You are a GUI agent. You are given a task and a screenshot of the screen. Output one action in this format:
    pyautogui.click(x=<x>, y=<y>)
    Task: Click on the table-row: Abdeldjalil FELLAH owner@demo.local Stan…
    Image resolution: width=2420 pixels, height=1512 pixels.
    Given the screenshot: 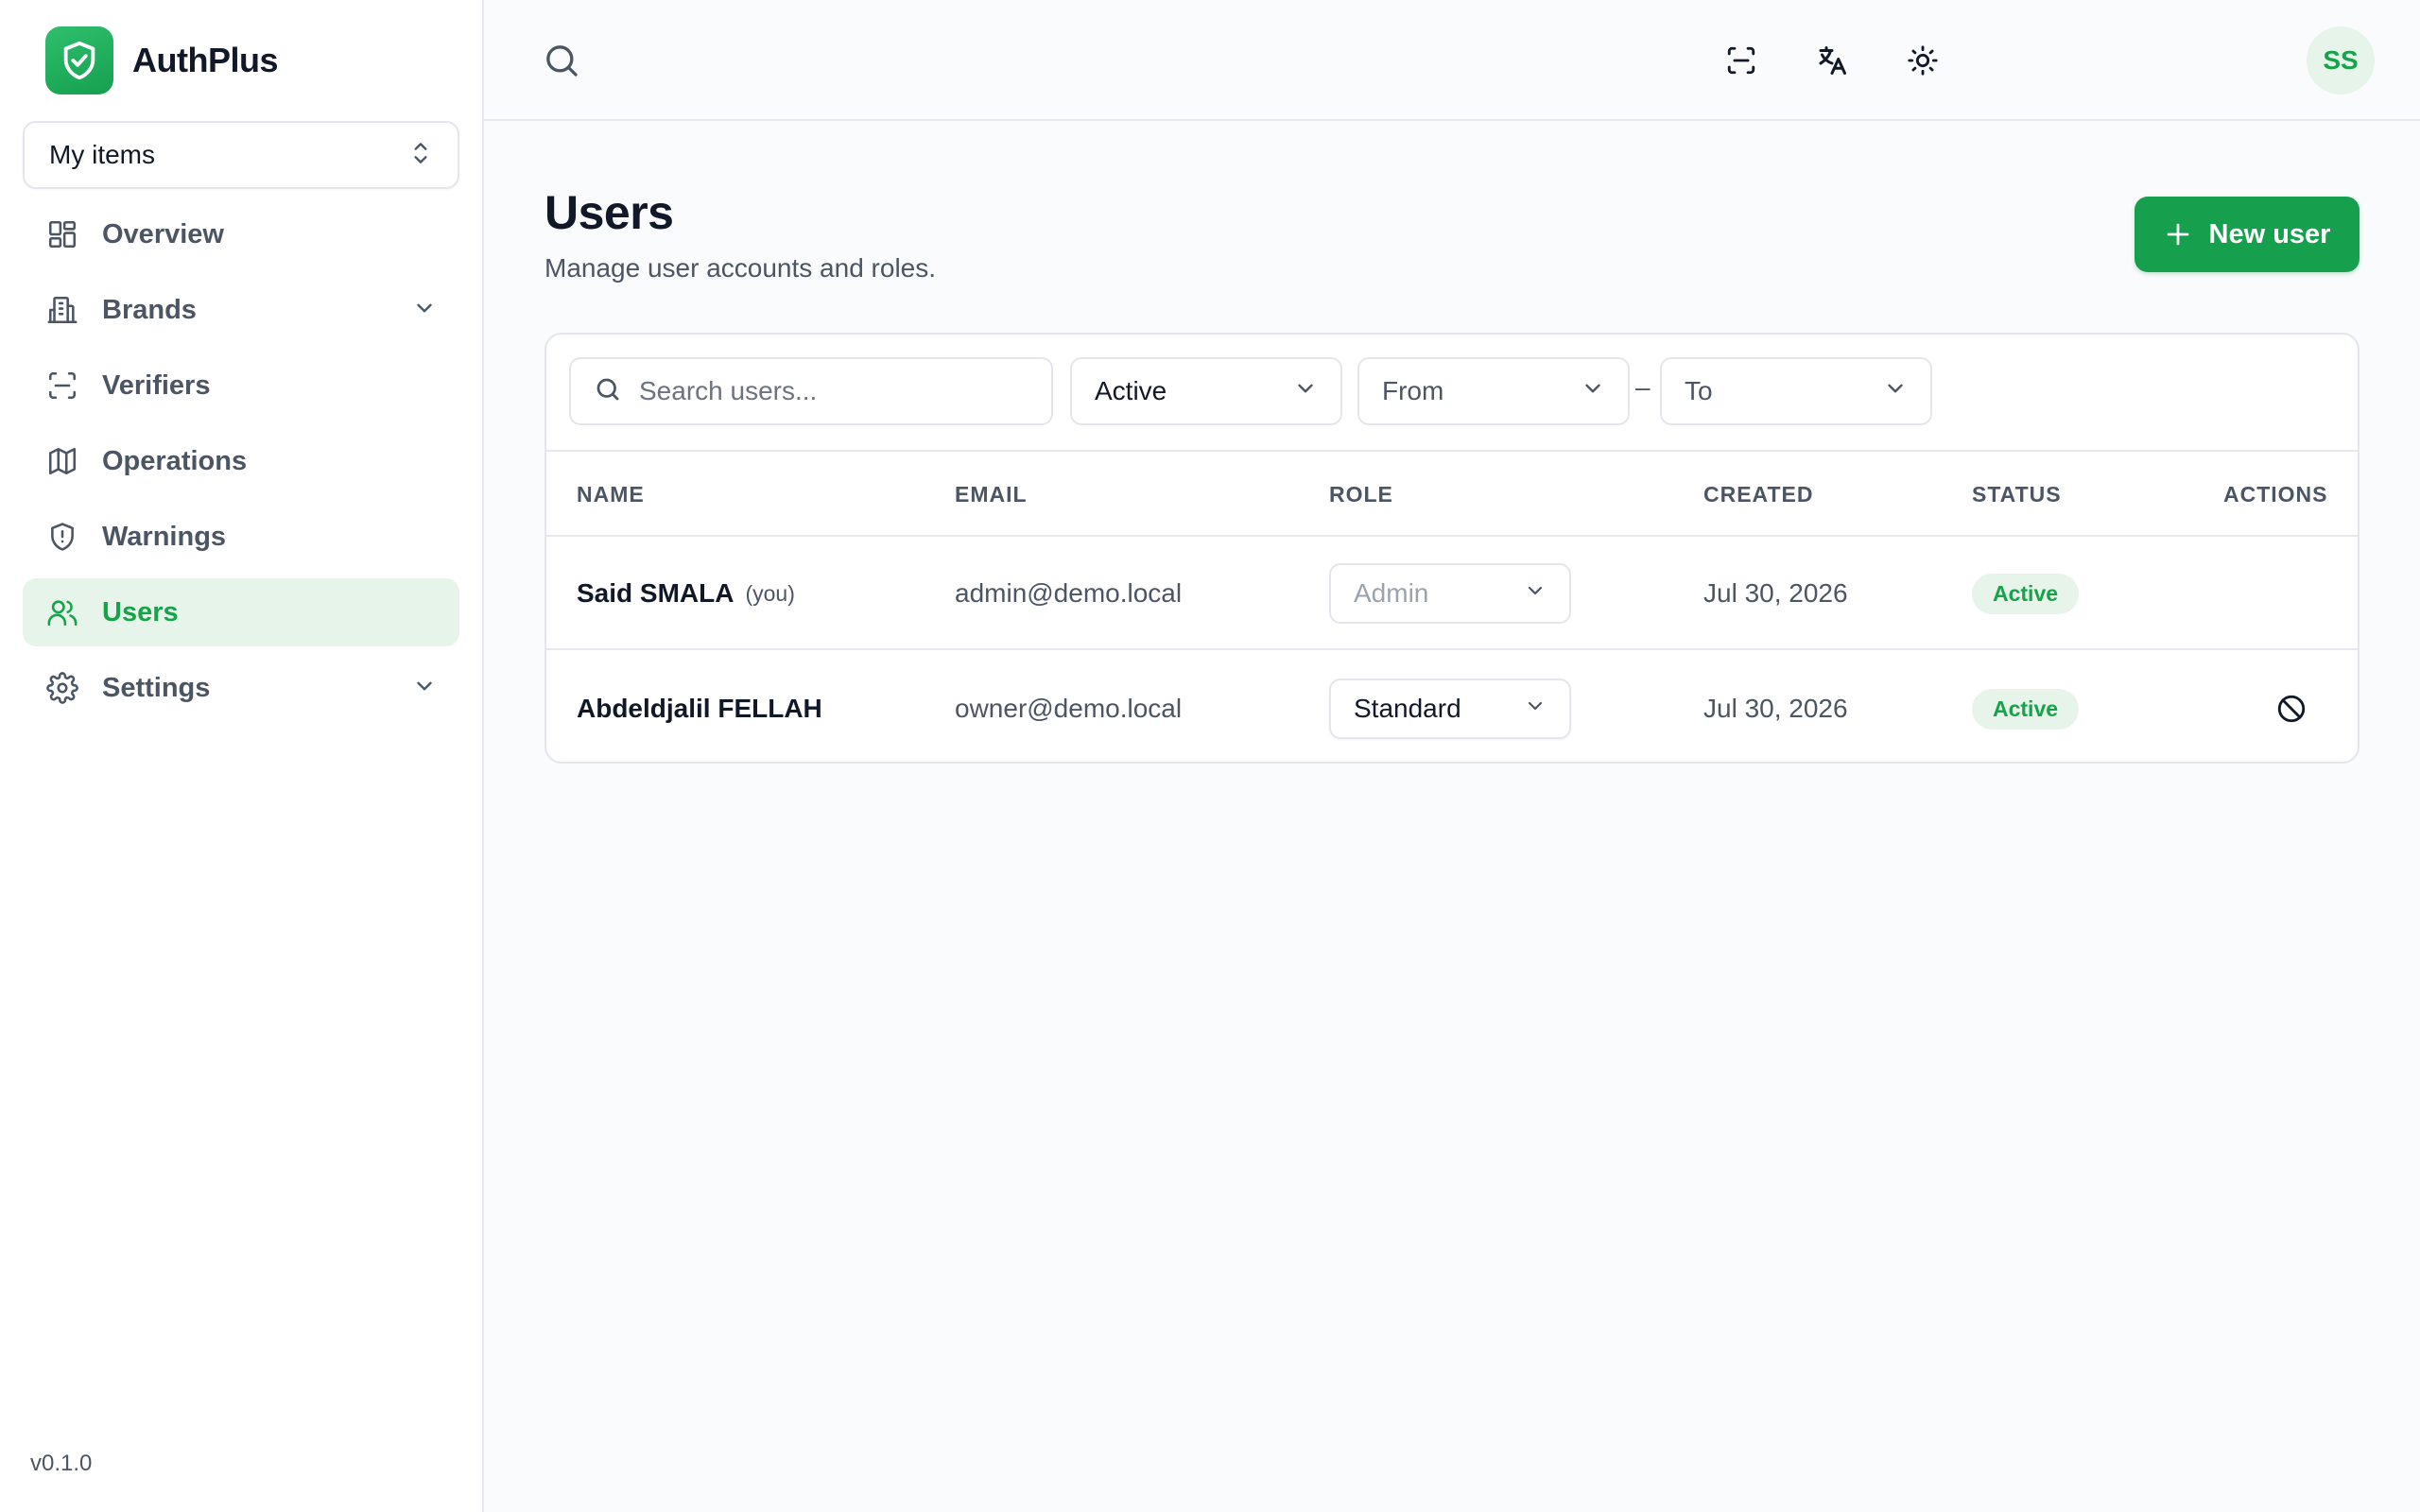 What is the action you would take?
    pyautogui.click(x=1452, y=707)
    